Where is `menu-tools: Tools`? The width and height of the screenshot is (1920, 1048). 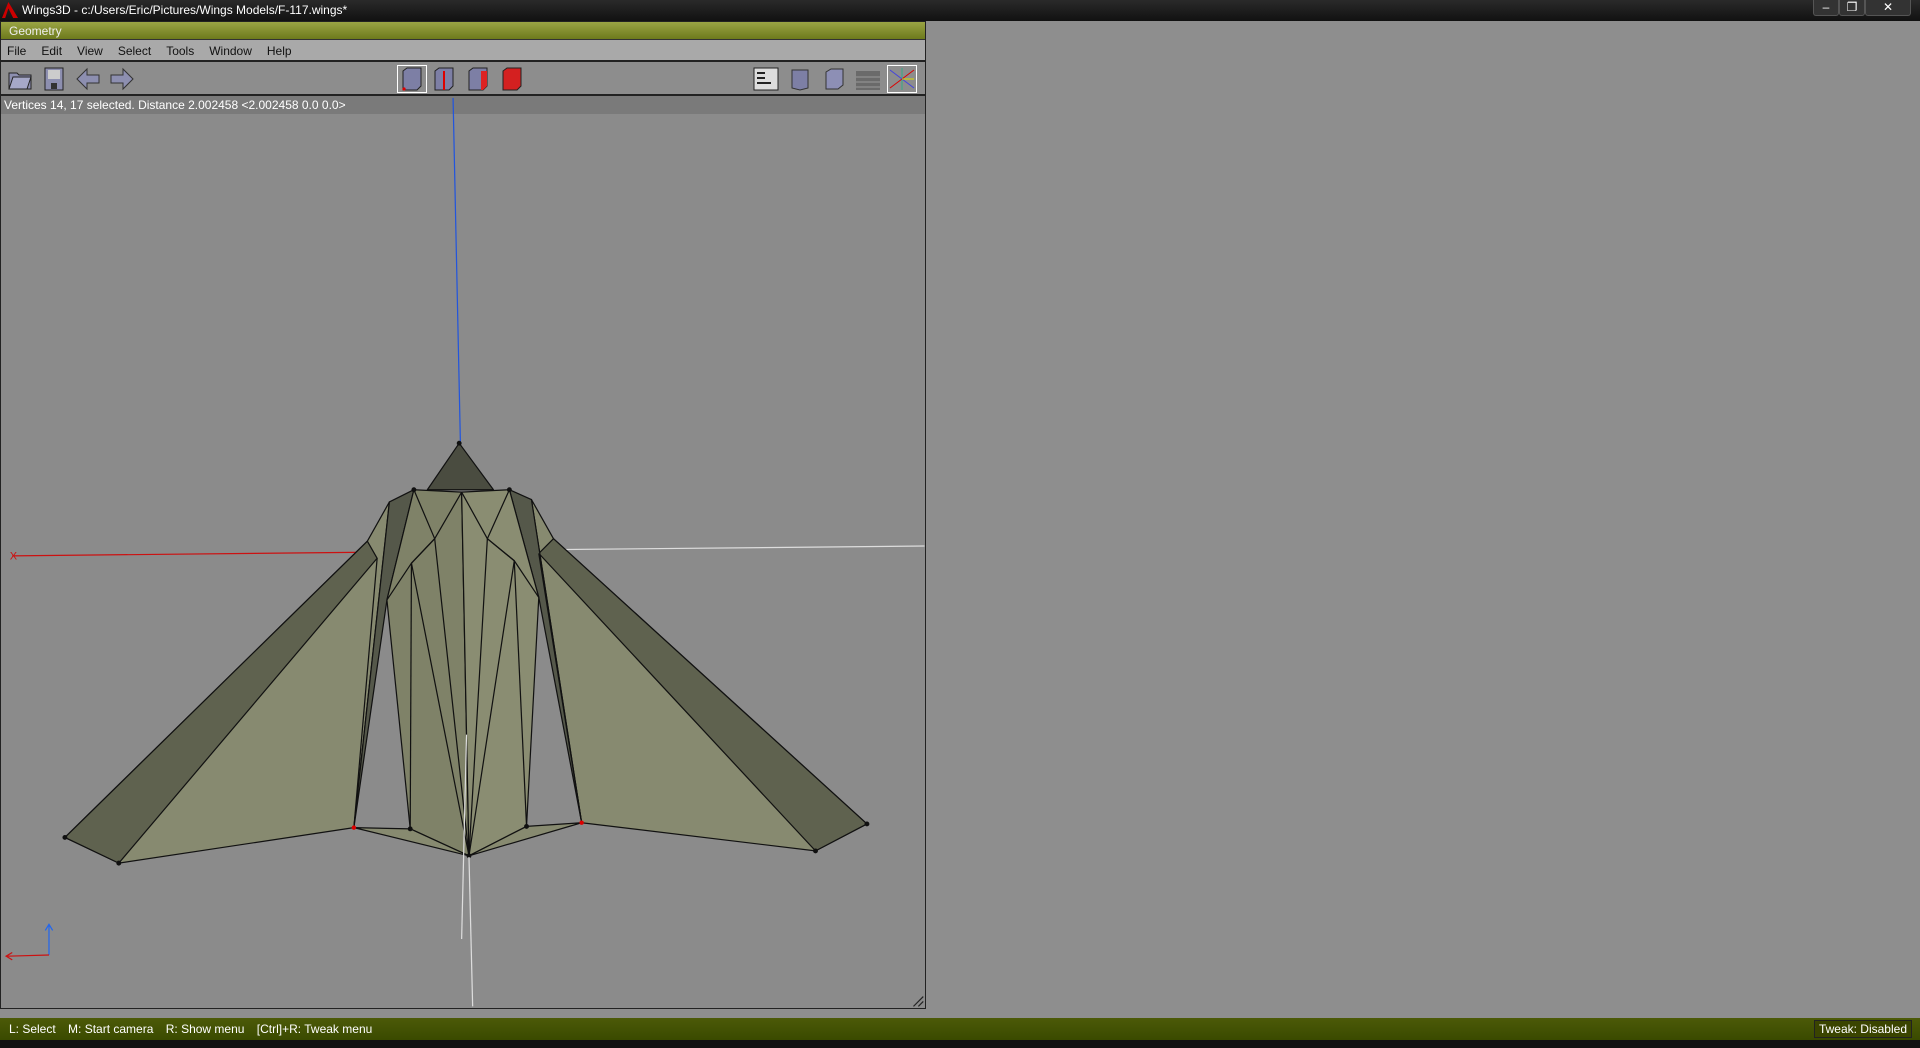
menu-tools: Tools is located at coordinates (181, 50).